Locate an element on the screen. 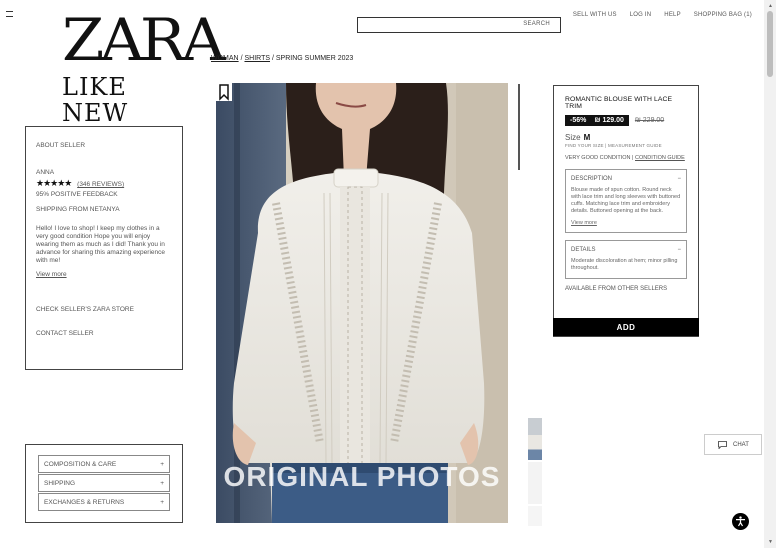 The image size is (776, 548). search-input: SEARCH is located at coordinates (459, 25).